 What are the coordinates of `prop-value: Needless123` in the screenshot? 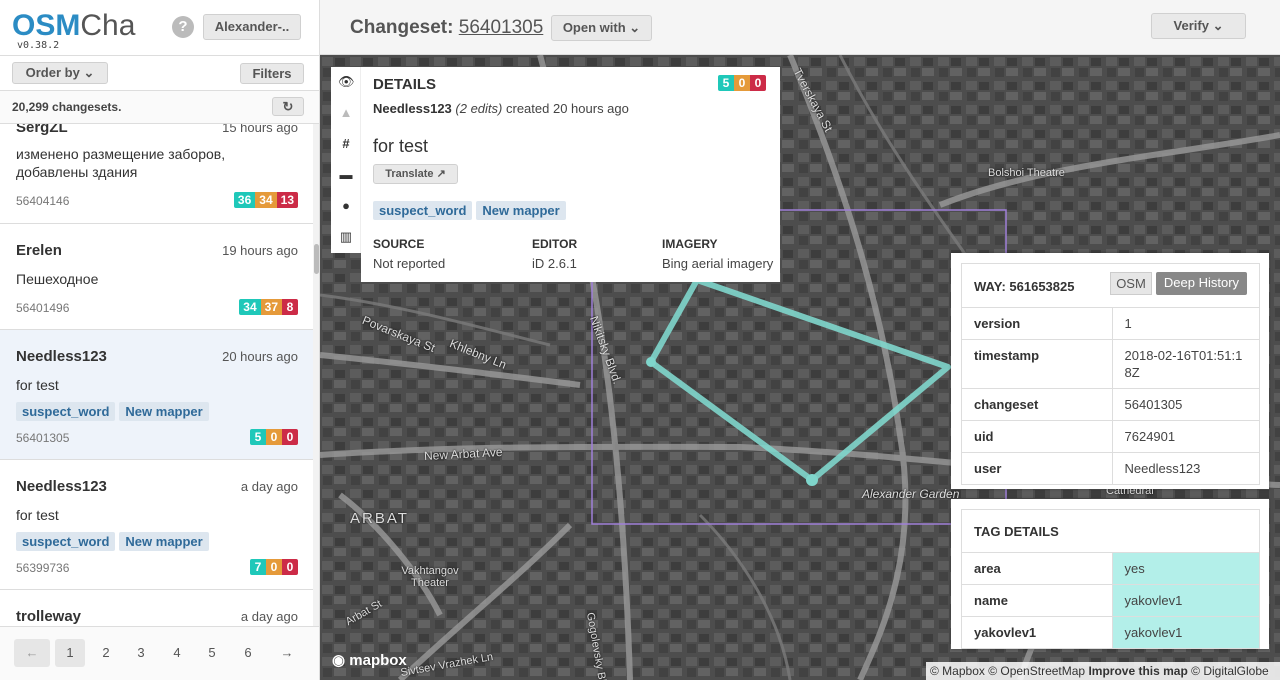 It's located at (1185, 468).